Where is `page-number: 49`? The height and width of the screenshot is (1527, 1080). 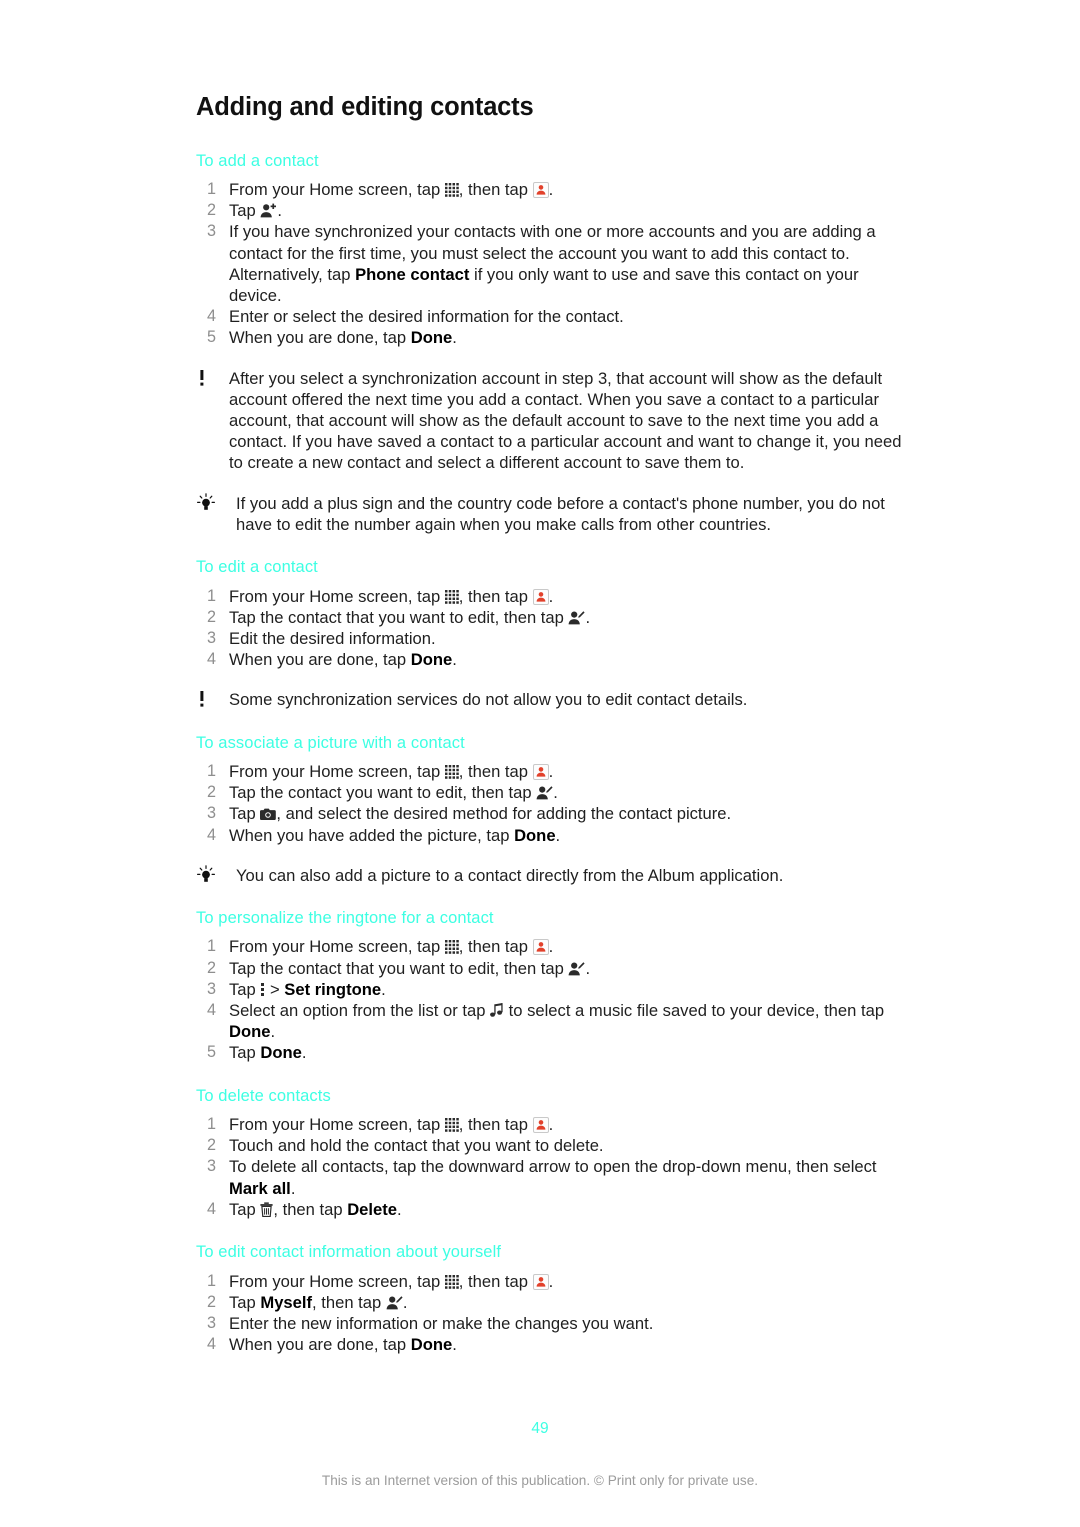
page-number: 49 is located at coordinates (540, 1428).